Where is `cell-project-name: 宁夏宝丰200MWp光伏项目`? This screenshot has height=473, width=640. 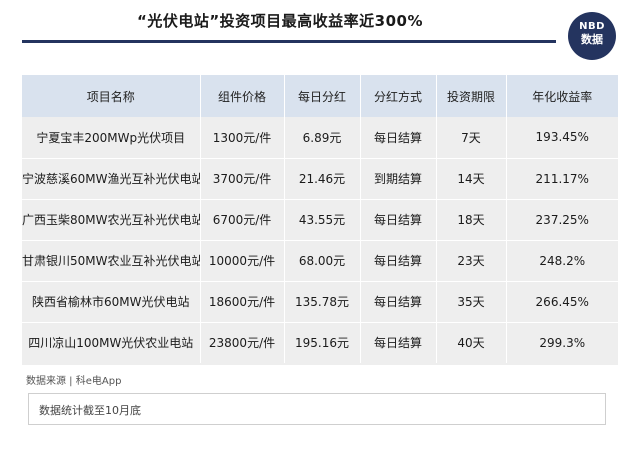 cell-project-name: 宁夏宝丰200MWp光伏项目 is located at coordinates (111, 137).